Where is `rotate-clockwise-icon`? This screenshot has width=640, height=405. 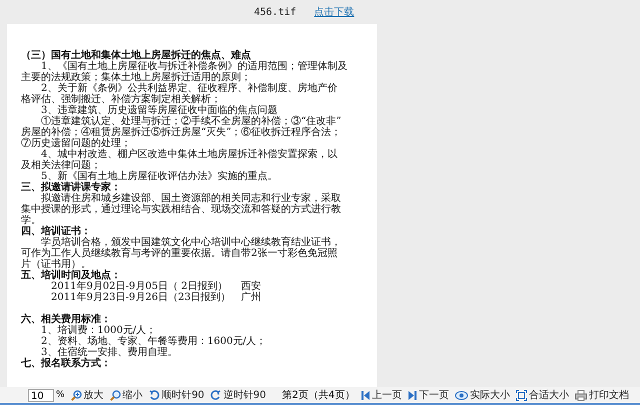 rotate-clockwise-icon is located at coordinates (154, 395).